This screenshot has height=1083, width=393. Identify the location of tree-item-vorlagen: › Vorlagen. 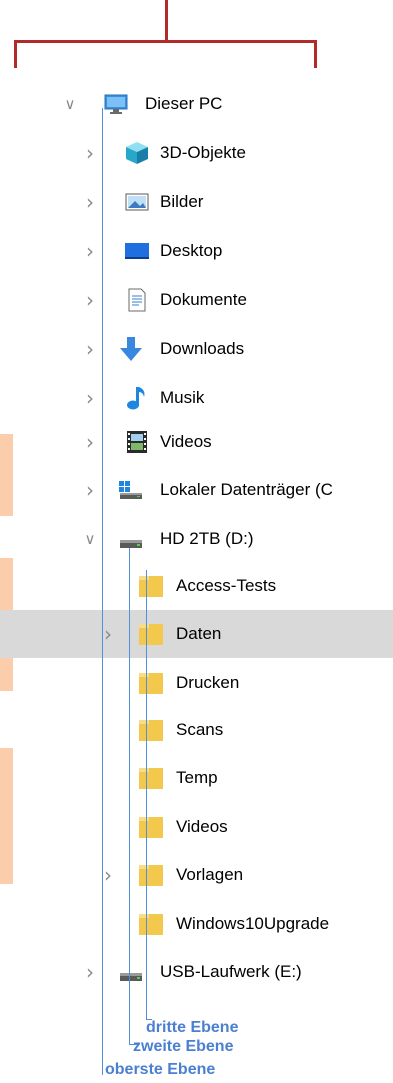
(196, 875).